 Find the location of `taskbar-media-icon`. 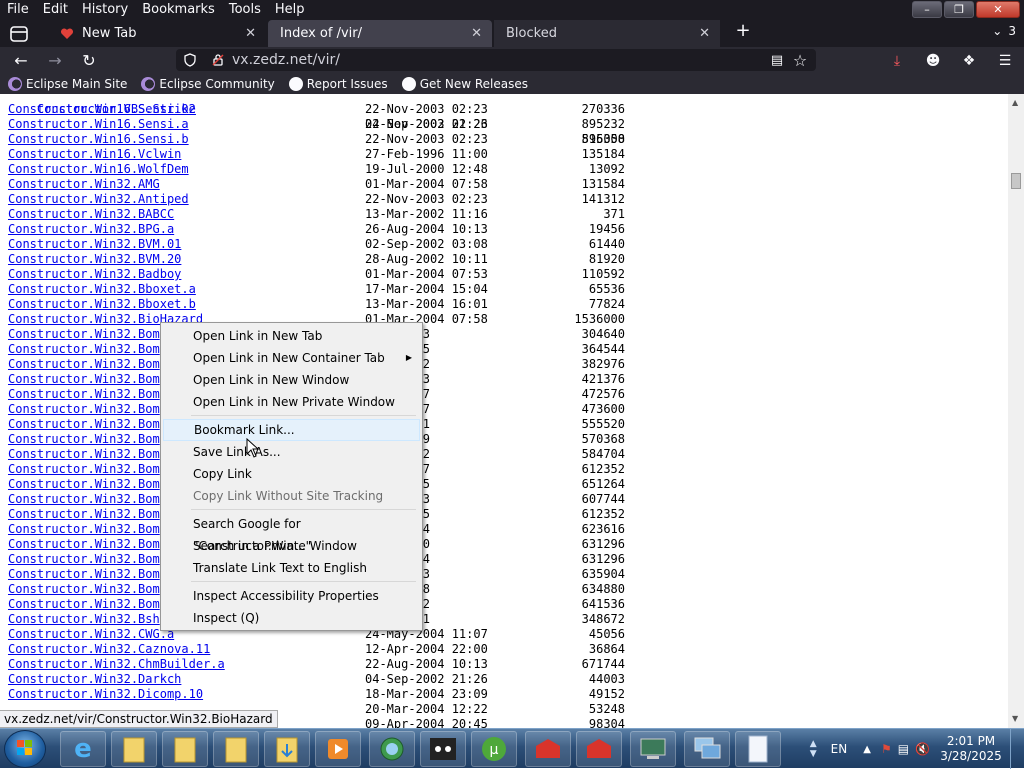

taskbar-media-icon is located at coordinates (338, 749).